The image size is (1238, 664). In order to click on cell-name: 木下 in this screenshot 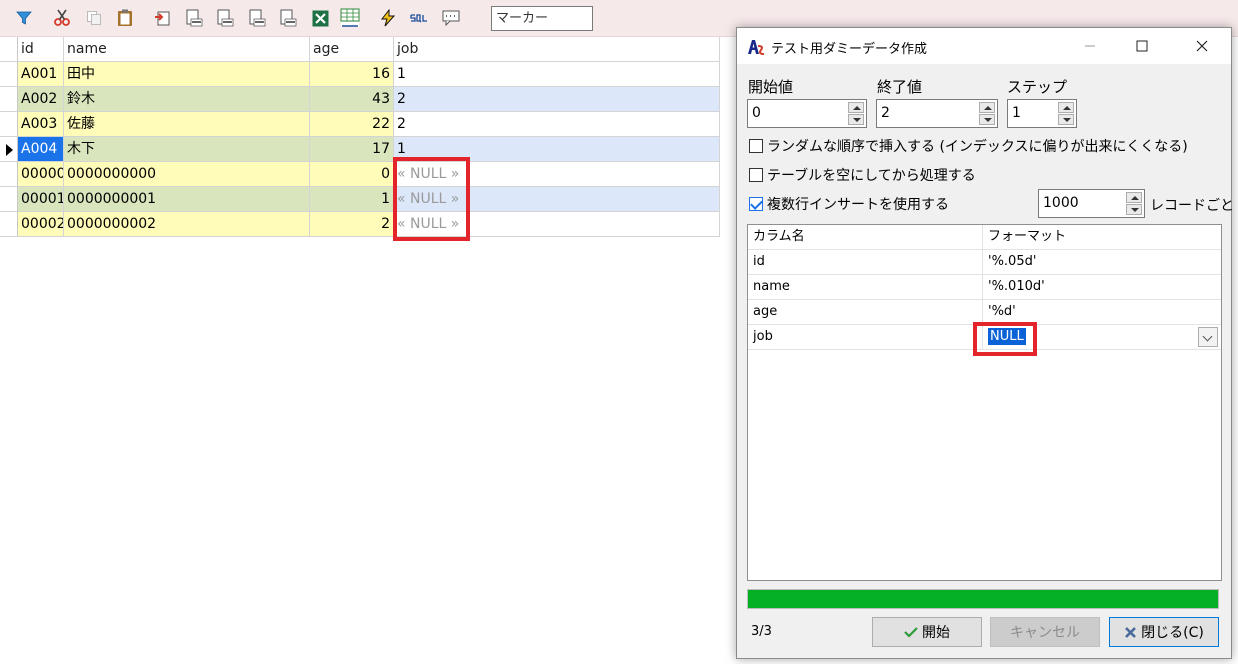, I will do `click(187, 149)`.